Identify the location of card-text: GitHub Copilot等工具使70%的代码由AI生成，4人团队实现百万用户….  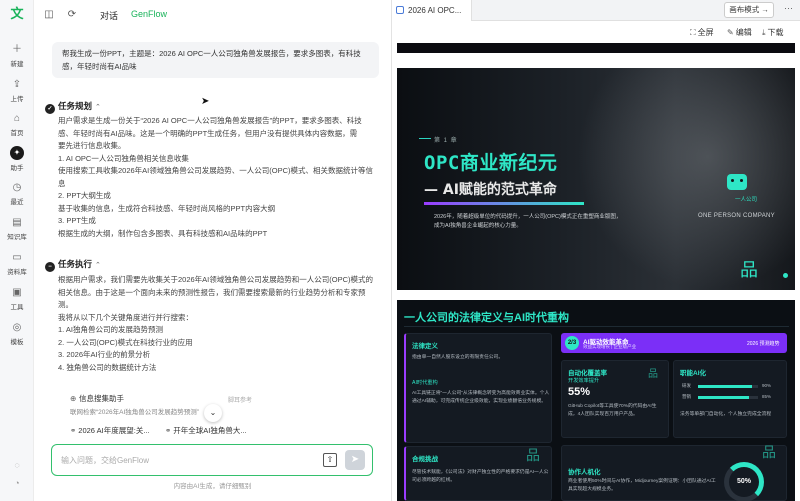
(612, 410).